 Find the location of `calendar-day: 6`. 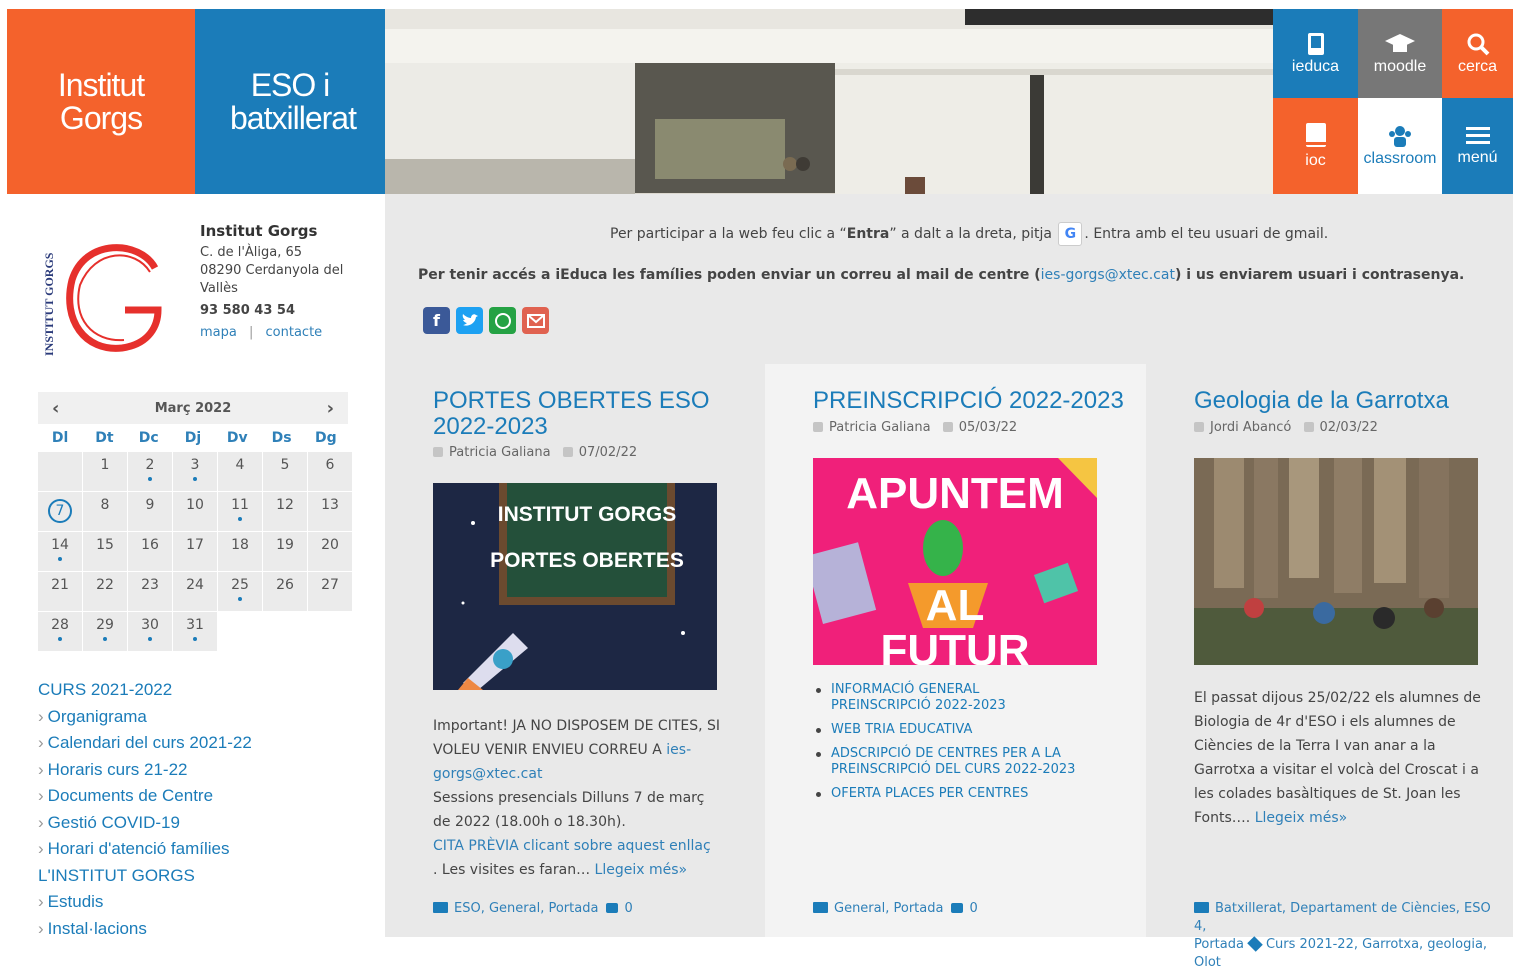

calendar-day: 6 is located at coordinates (330, 471).